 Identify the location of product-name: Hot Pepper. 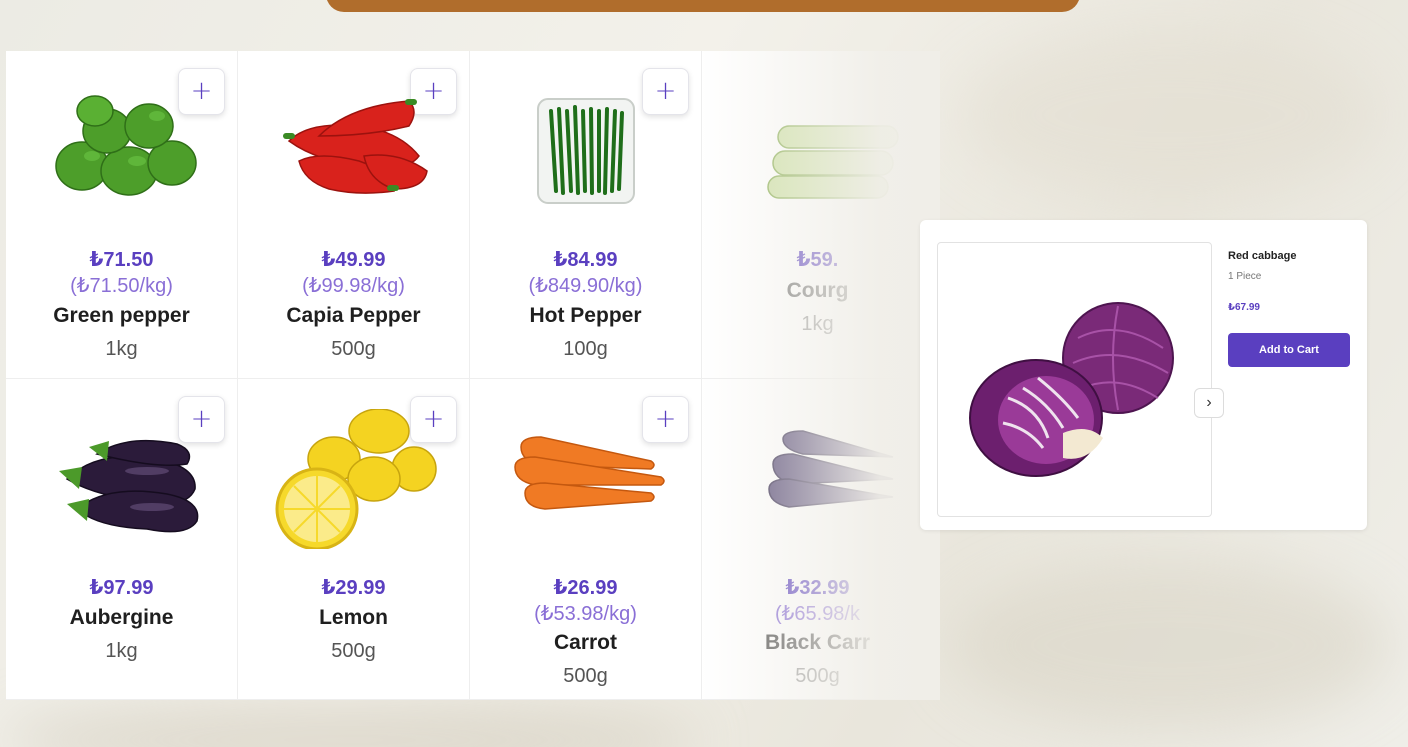
(585, 315).